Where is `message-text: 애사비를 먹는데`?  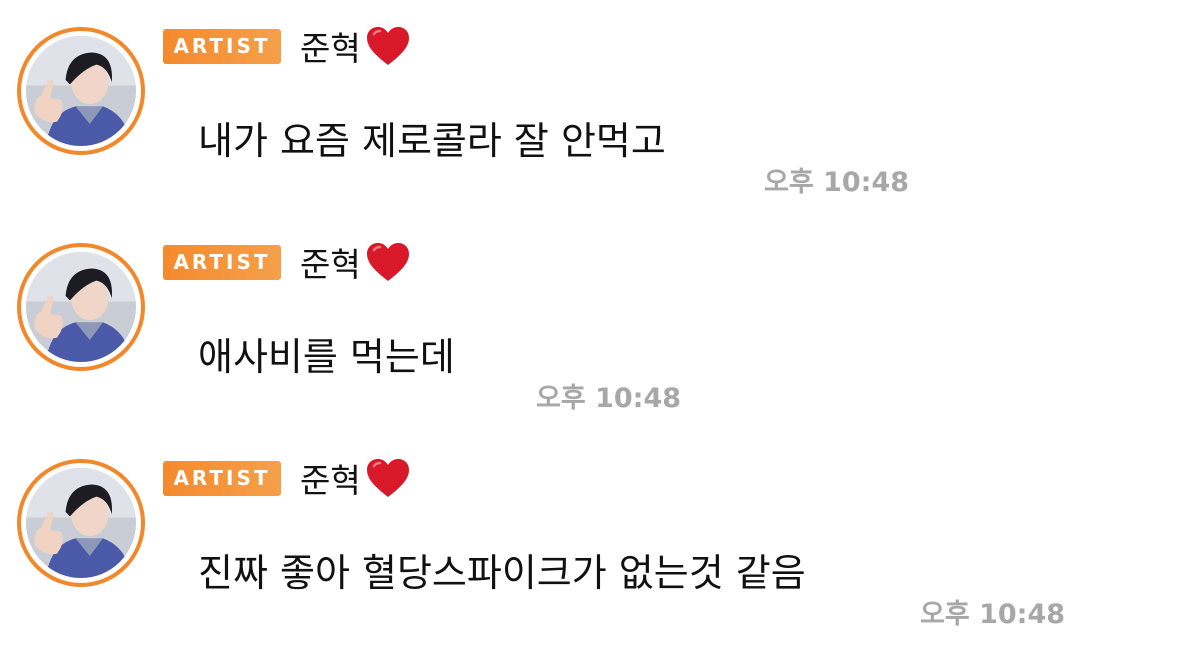
message-text: 애사비를 먹는데 is located at coordinates (326, 353).